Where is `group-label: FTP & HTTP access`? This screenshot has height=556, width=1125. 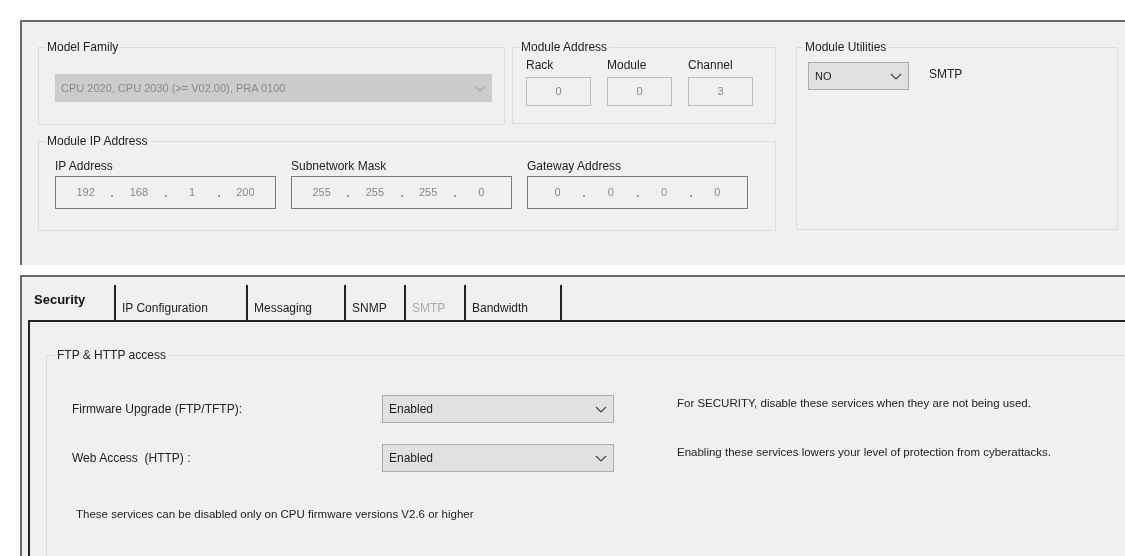 group-label: FTP & HTTP access is located at coordinates (111, 355).